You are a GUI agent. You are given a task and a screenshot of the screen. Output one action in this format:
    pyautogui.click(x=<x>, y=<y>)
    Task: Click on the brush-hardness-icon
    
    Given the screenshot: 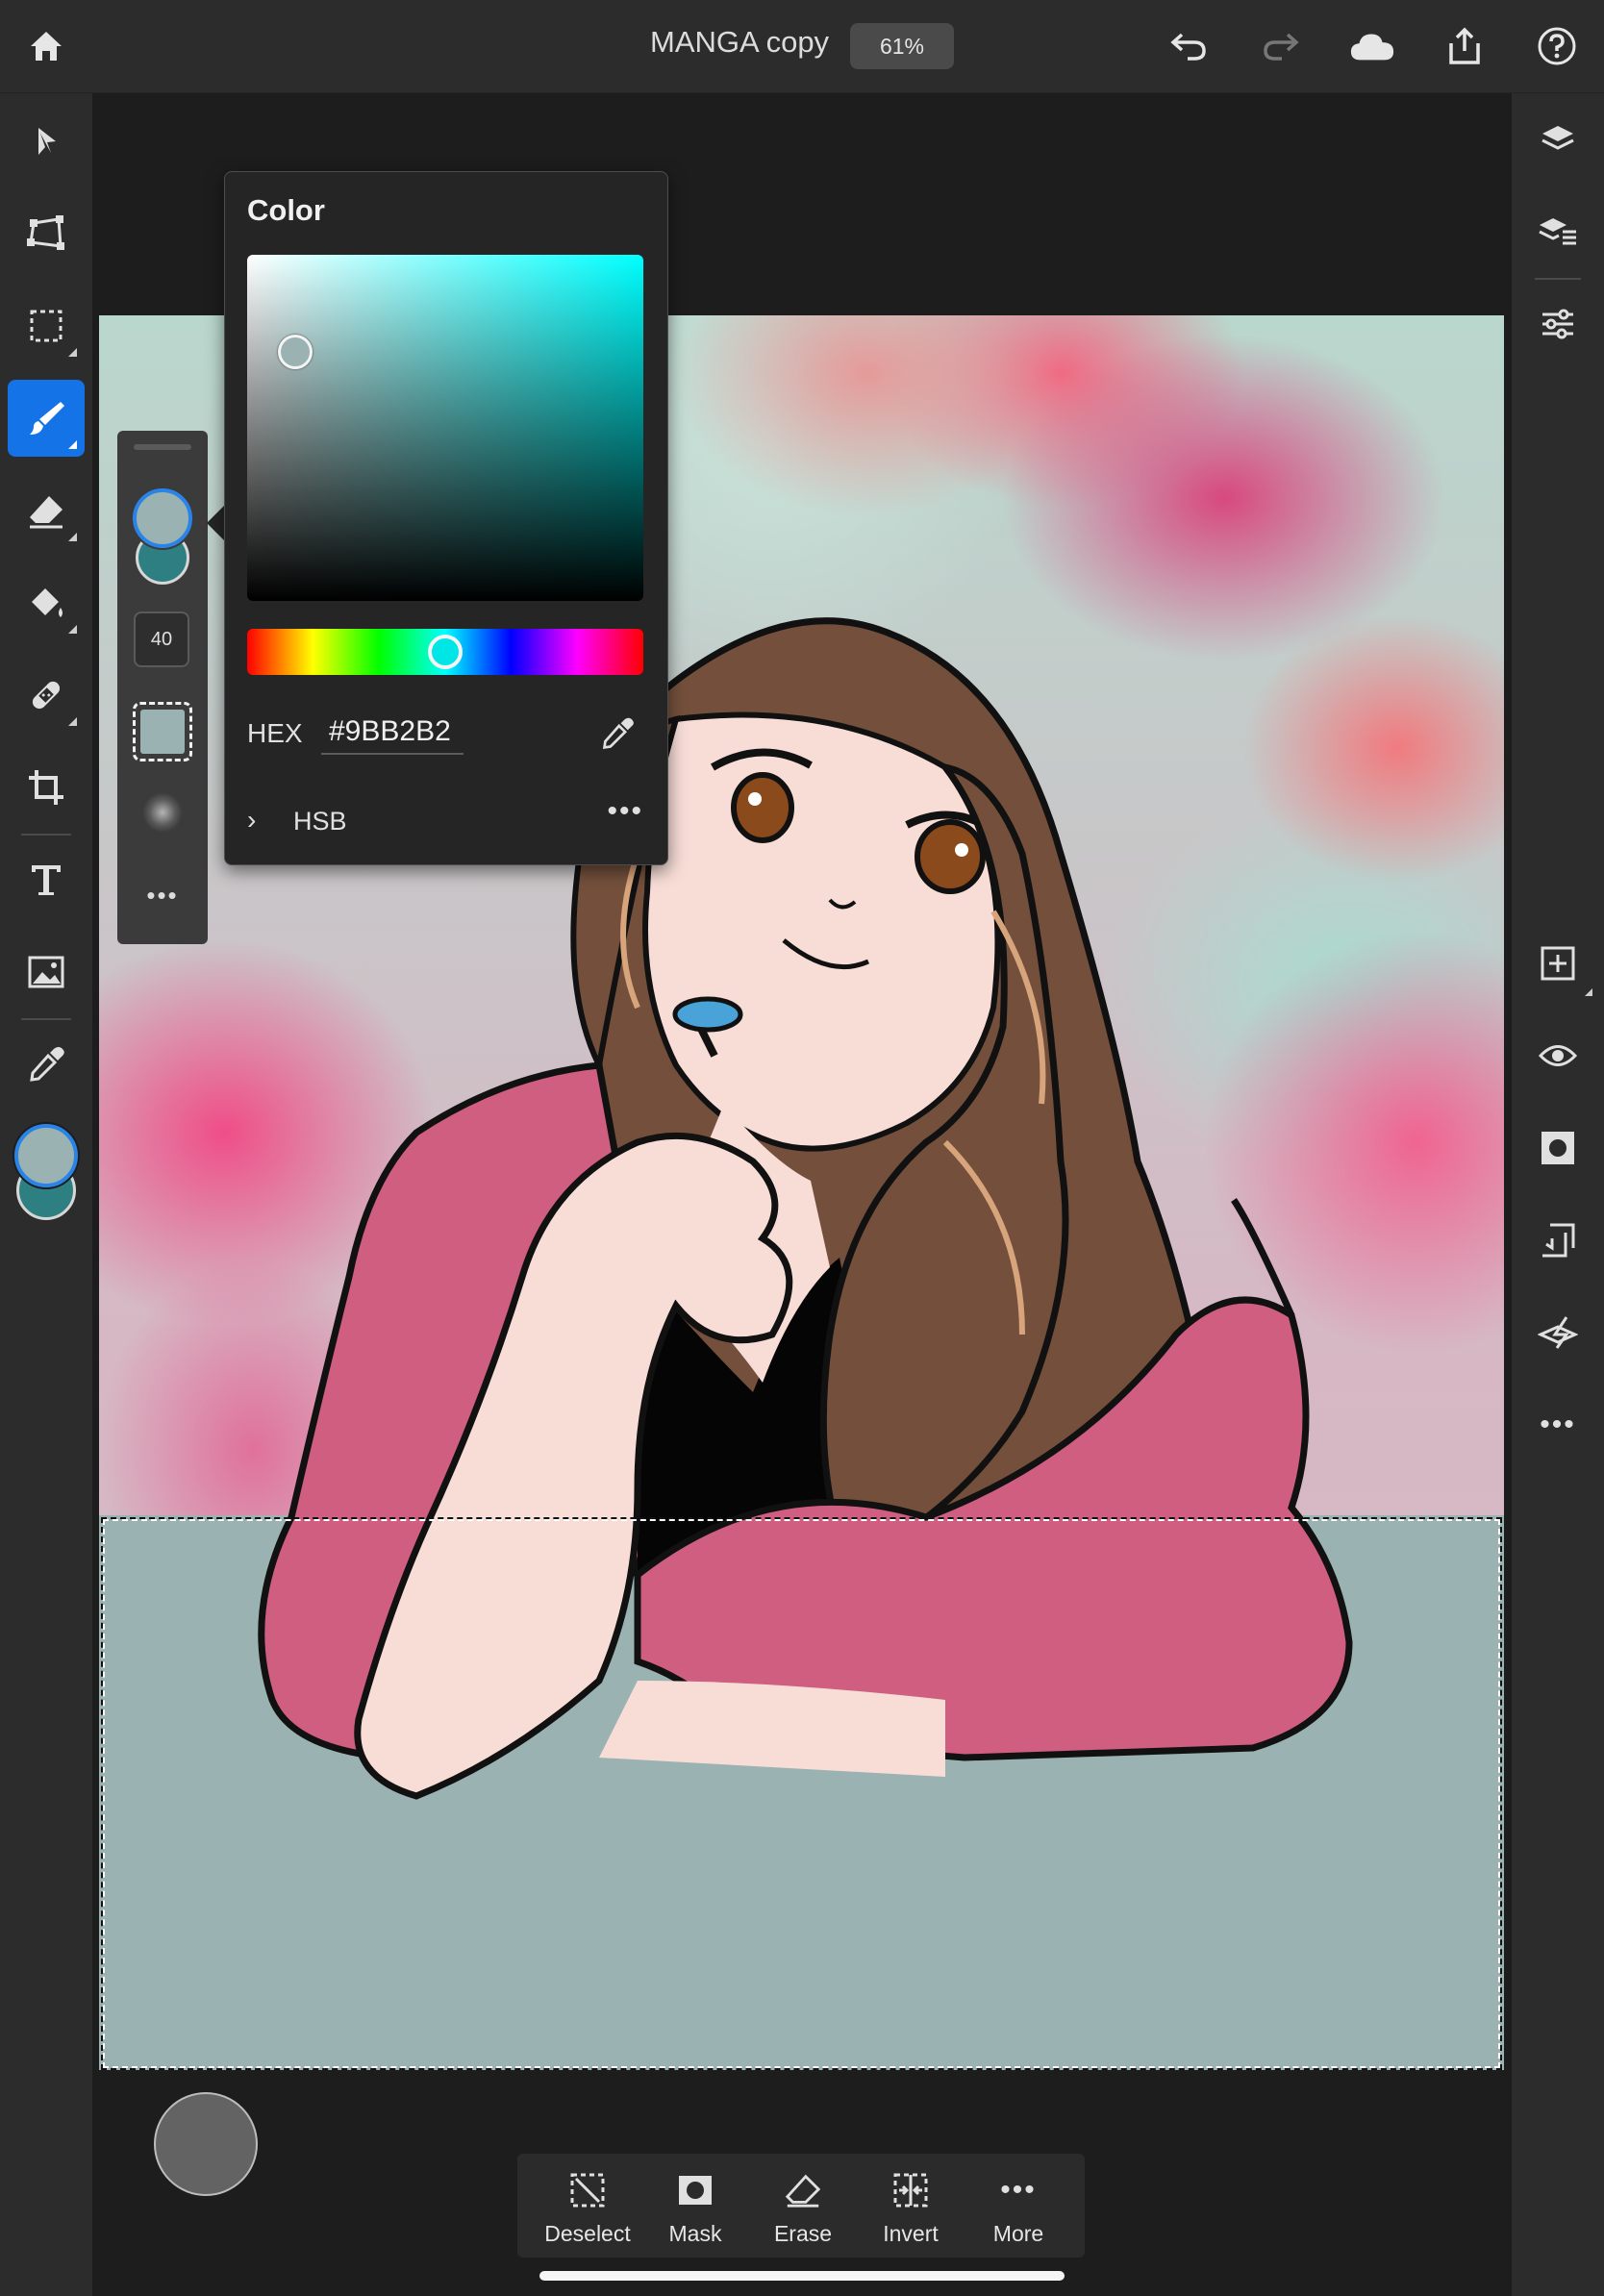 What is the action you would take?
    pyautogui.click(x=162, y=812)
    